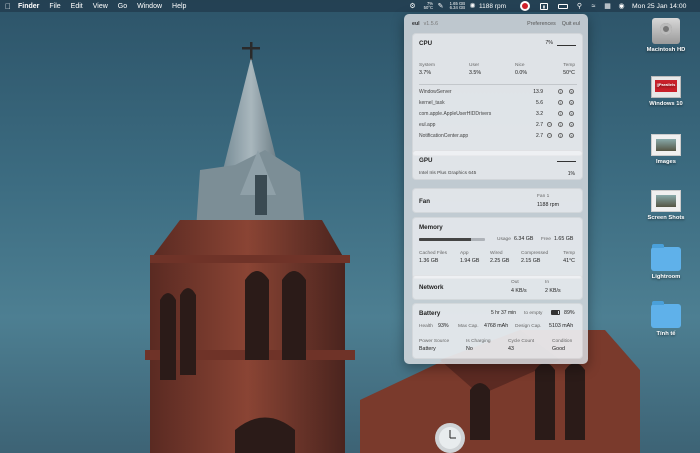 The image size is (700, 453). I want to click on cpu-status: 7% 50°C, so click(427, 6).